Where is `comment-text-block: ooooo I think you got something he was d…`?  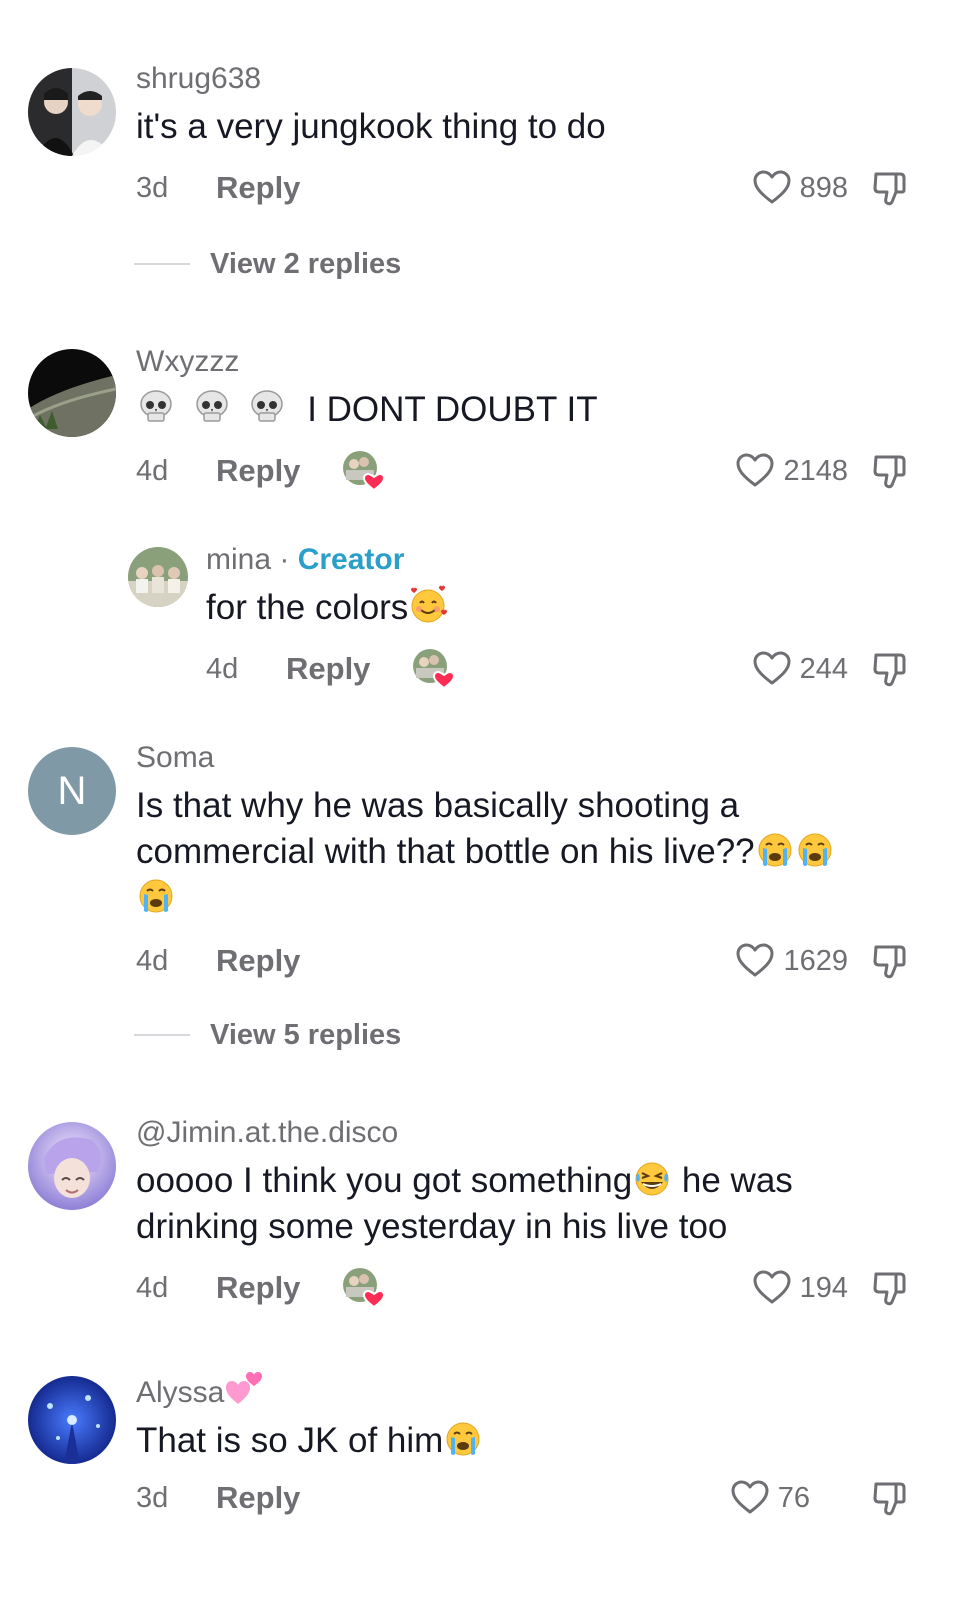
comment-text-block: ooooo I think you got something he was d… is located at coordinates (464, 1204).